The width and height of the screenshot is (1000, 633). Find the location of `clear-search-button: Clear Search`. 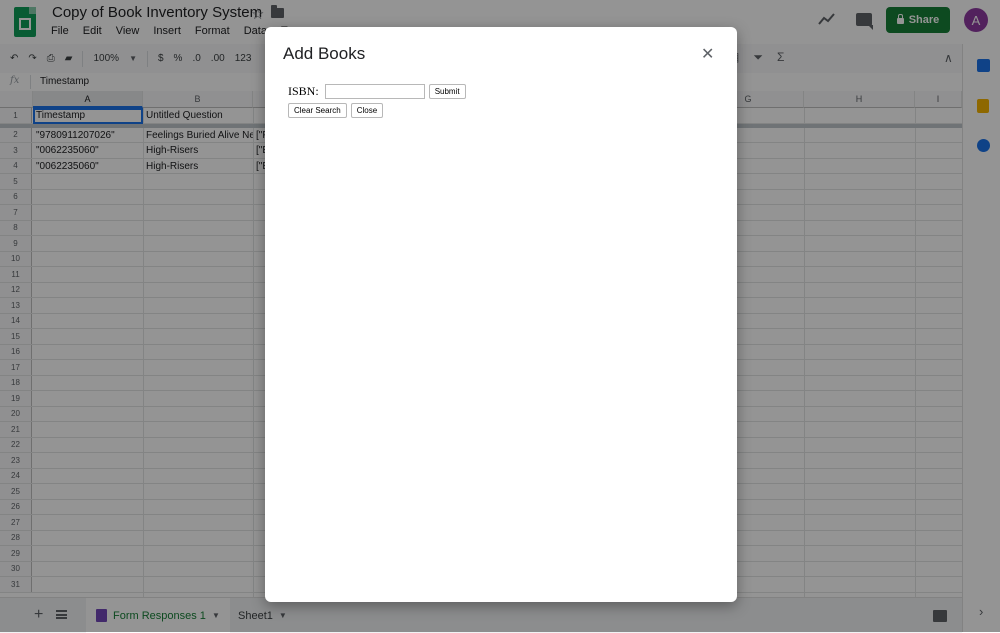

clear-search-button: Clear Search is located at coordinates (317, 110).